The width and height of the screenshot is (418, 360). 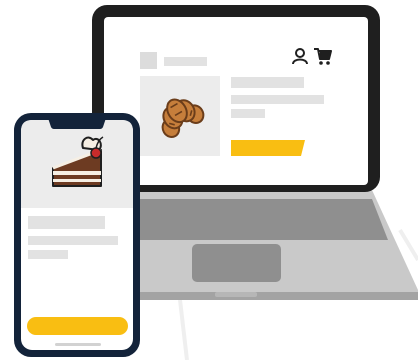 I want to click on laptop-trackpad, so click(x=236, y=263).